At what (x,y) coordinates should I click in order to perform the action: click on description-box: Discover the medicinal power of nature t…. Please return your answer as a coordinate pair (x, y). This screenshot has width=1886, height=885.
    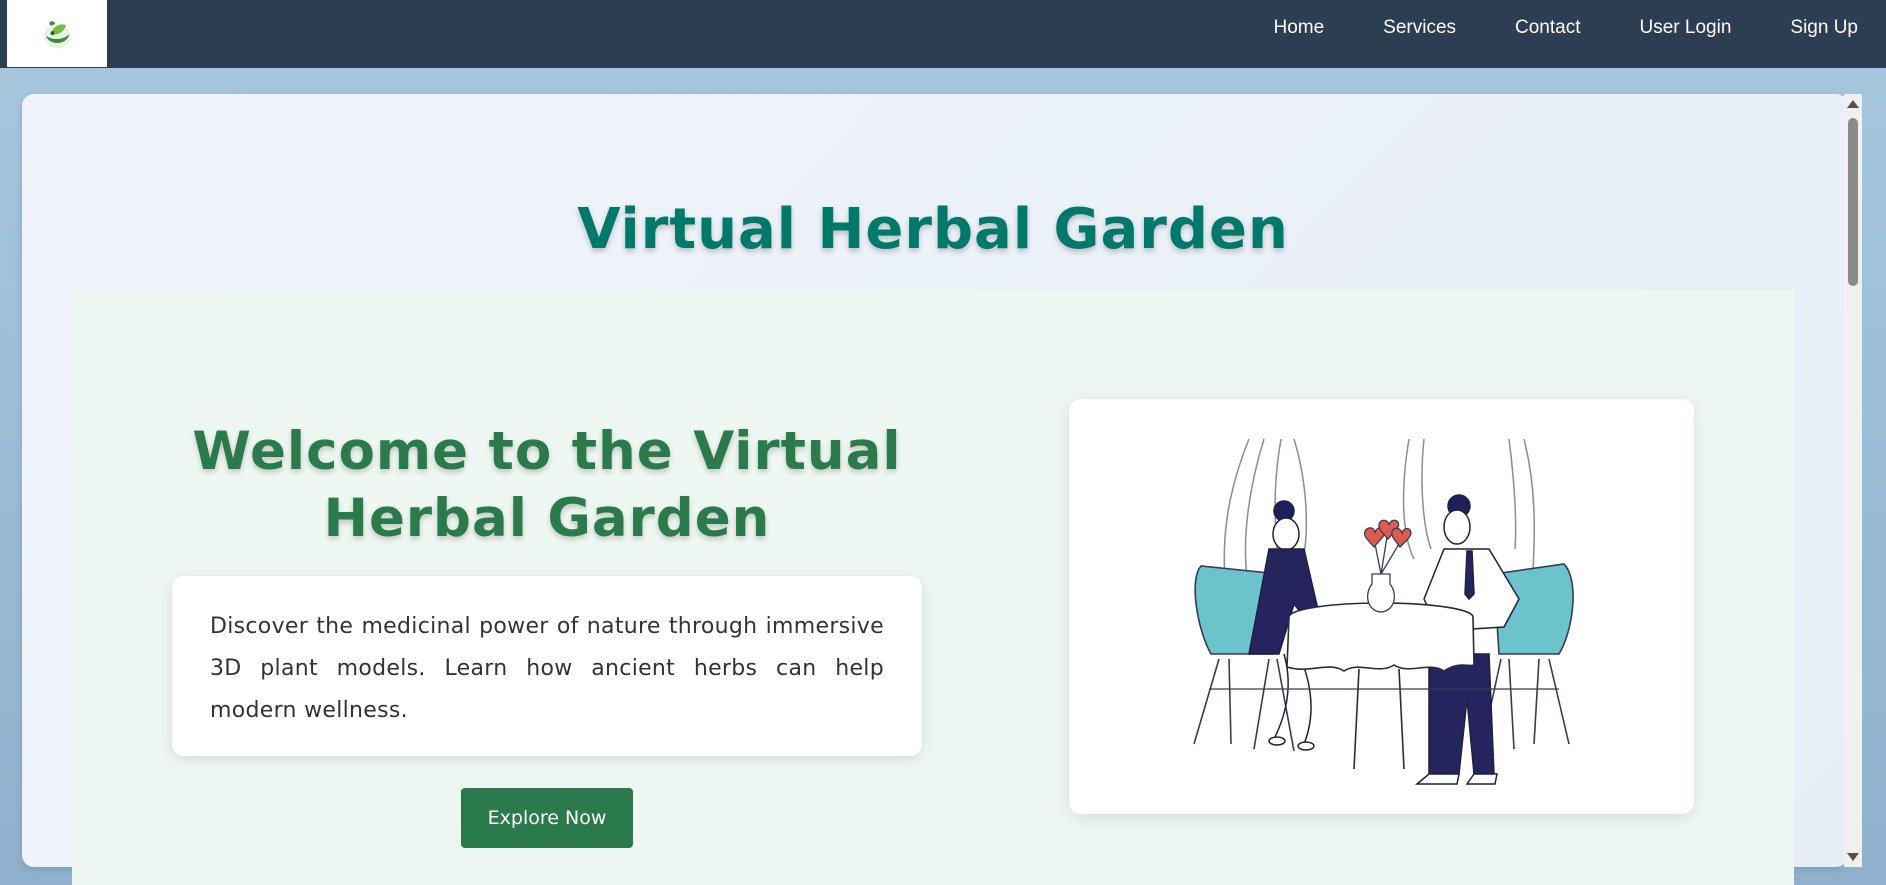
    Looking at the image, I should click on (547, 666).